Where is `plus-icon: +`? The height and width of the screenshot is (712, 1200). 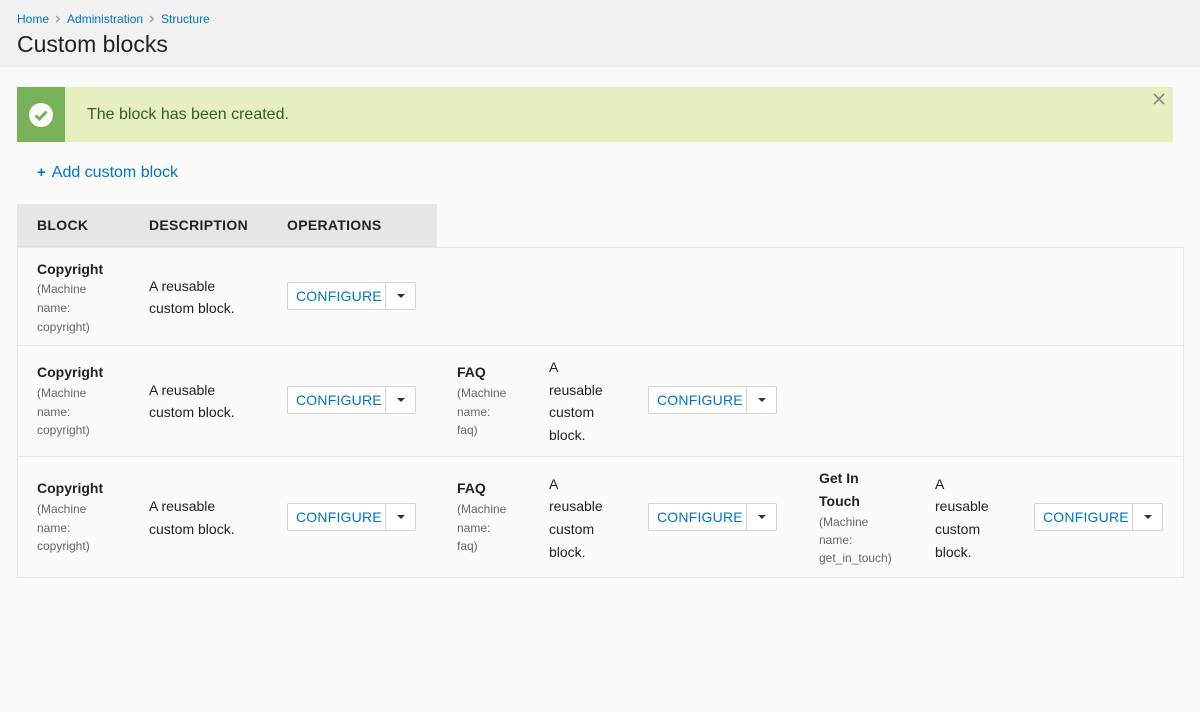
plus-icon: + is located at coordinates (41, 172).